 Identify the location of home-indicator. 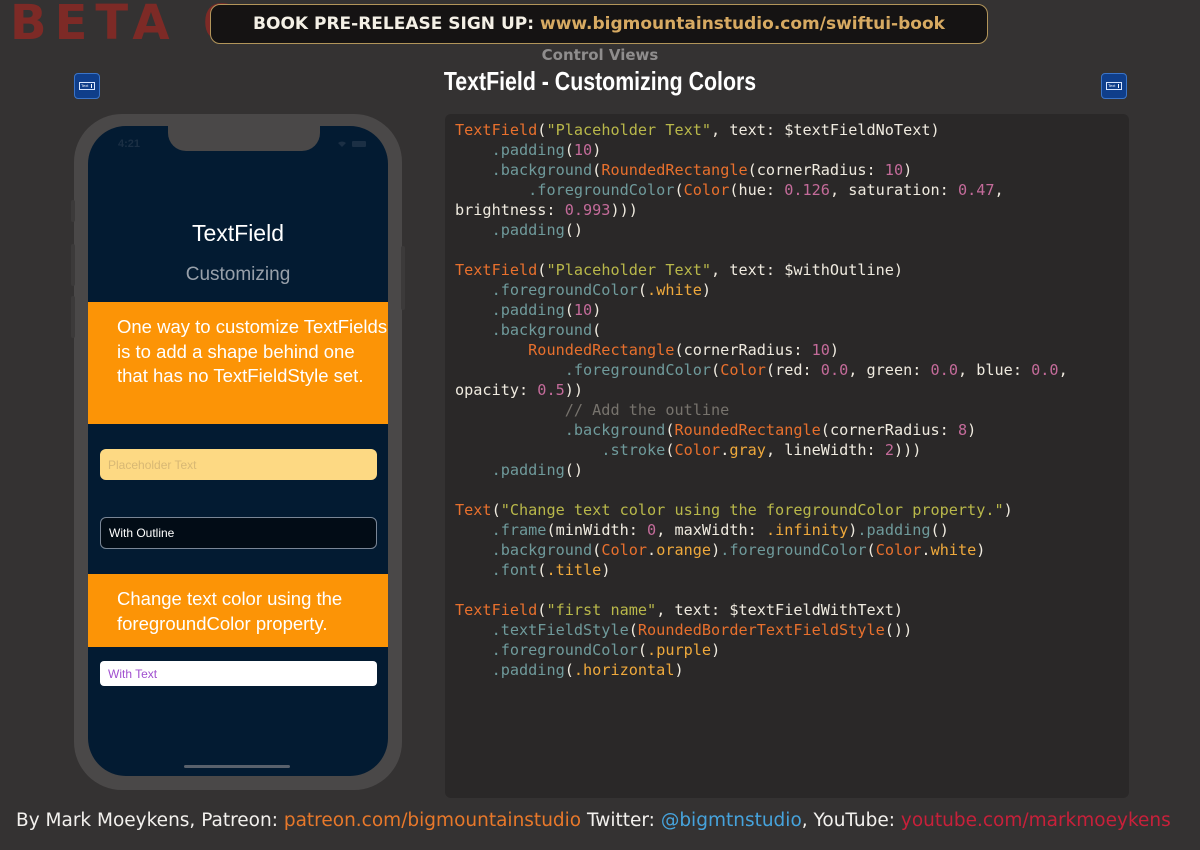
(237, 766).